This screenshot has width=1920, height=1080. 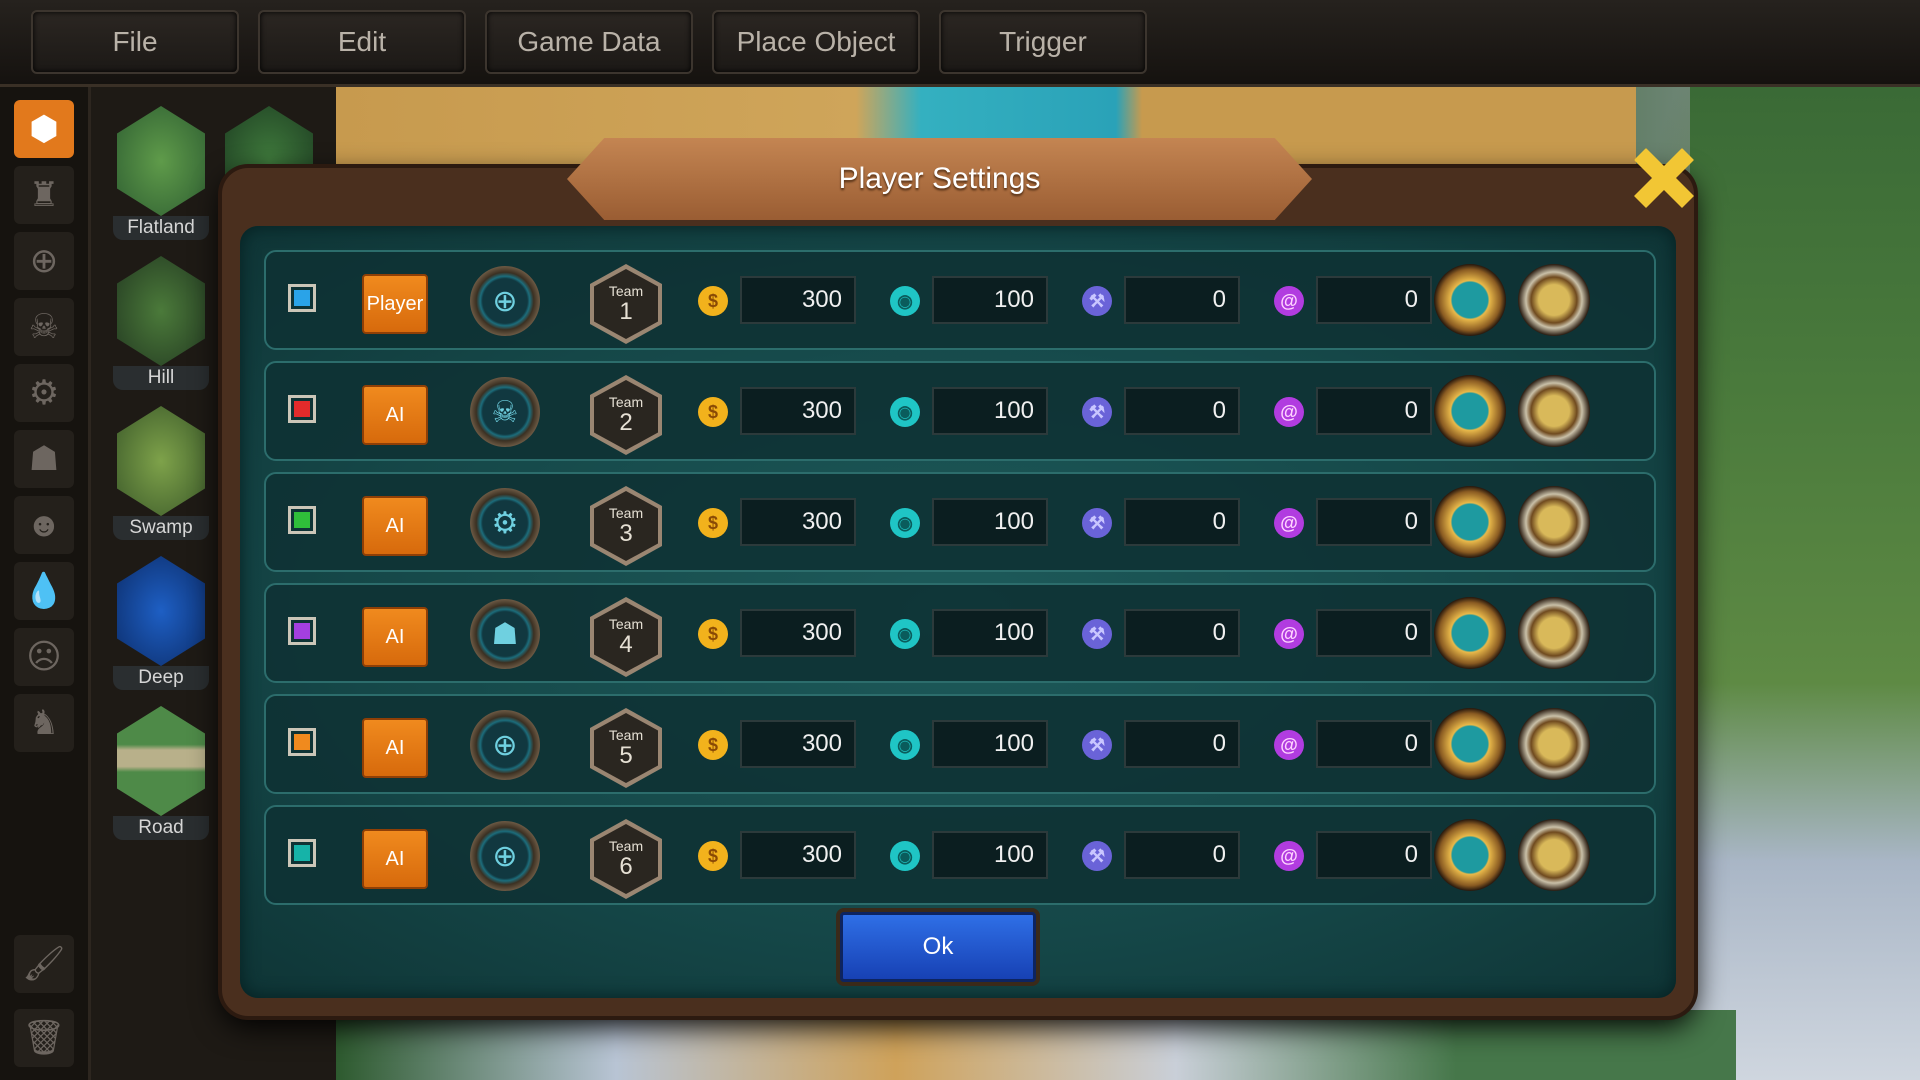 What do you see at coordinates (816, 42) in the screenshot?
I see `menu-place-object-button: Place Object` at bounding box center [816, 42].